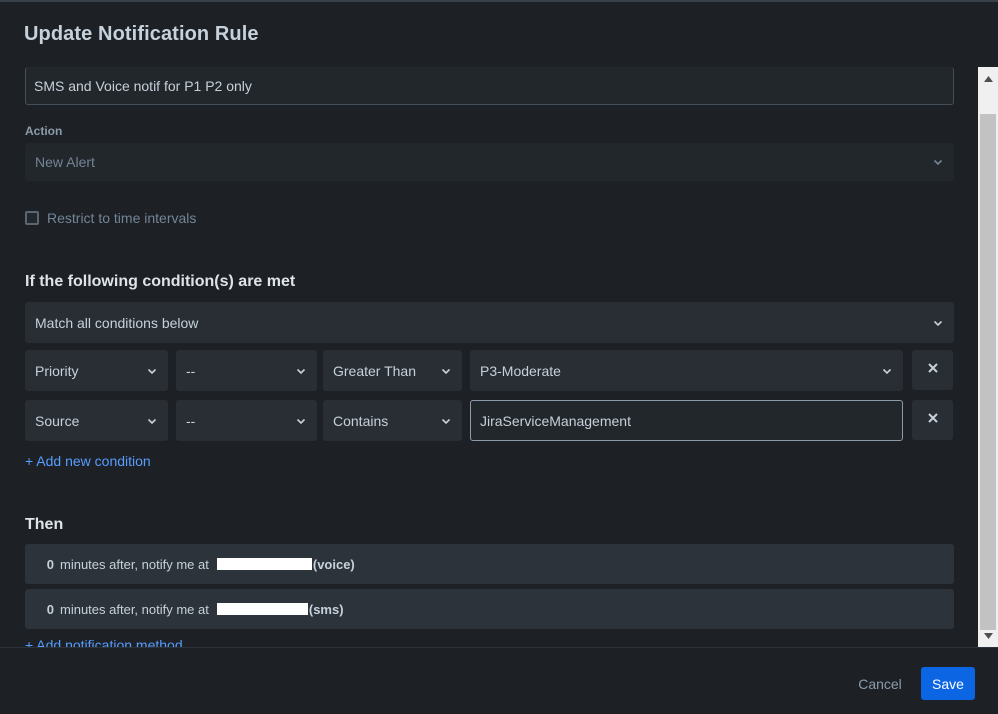  I want to click on conditions-title: If the following condition(s) are met, so click(160, 281).